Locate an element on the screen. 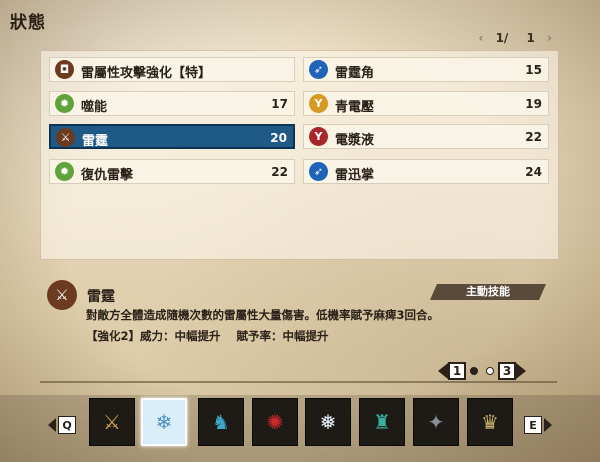 This screenshot has height=462, width=600. monster-icon: ❅ is located at coordinates (328, 422).